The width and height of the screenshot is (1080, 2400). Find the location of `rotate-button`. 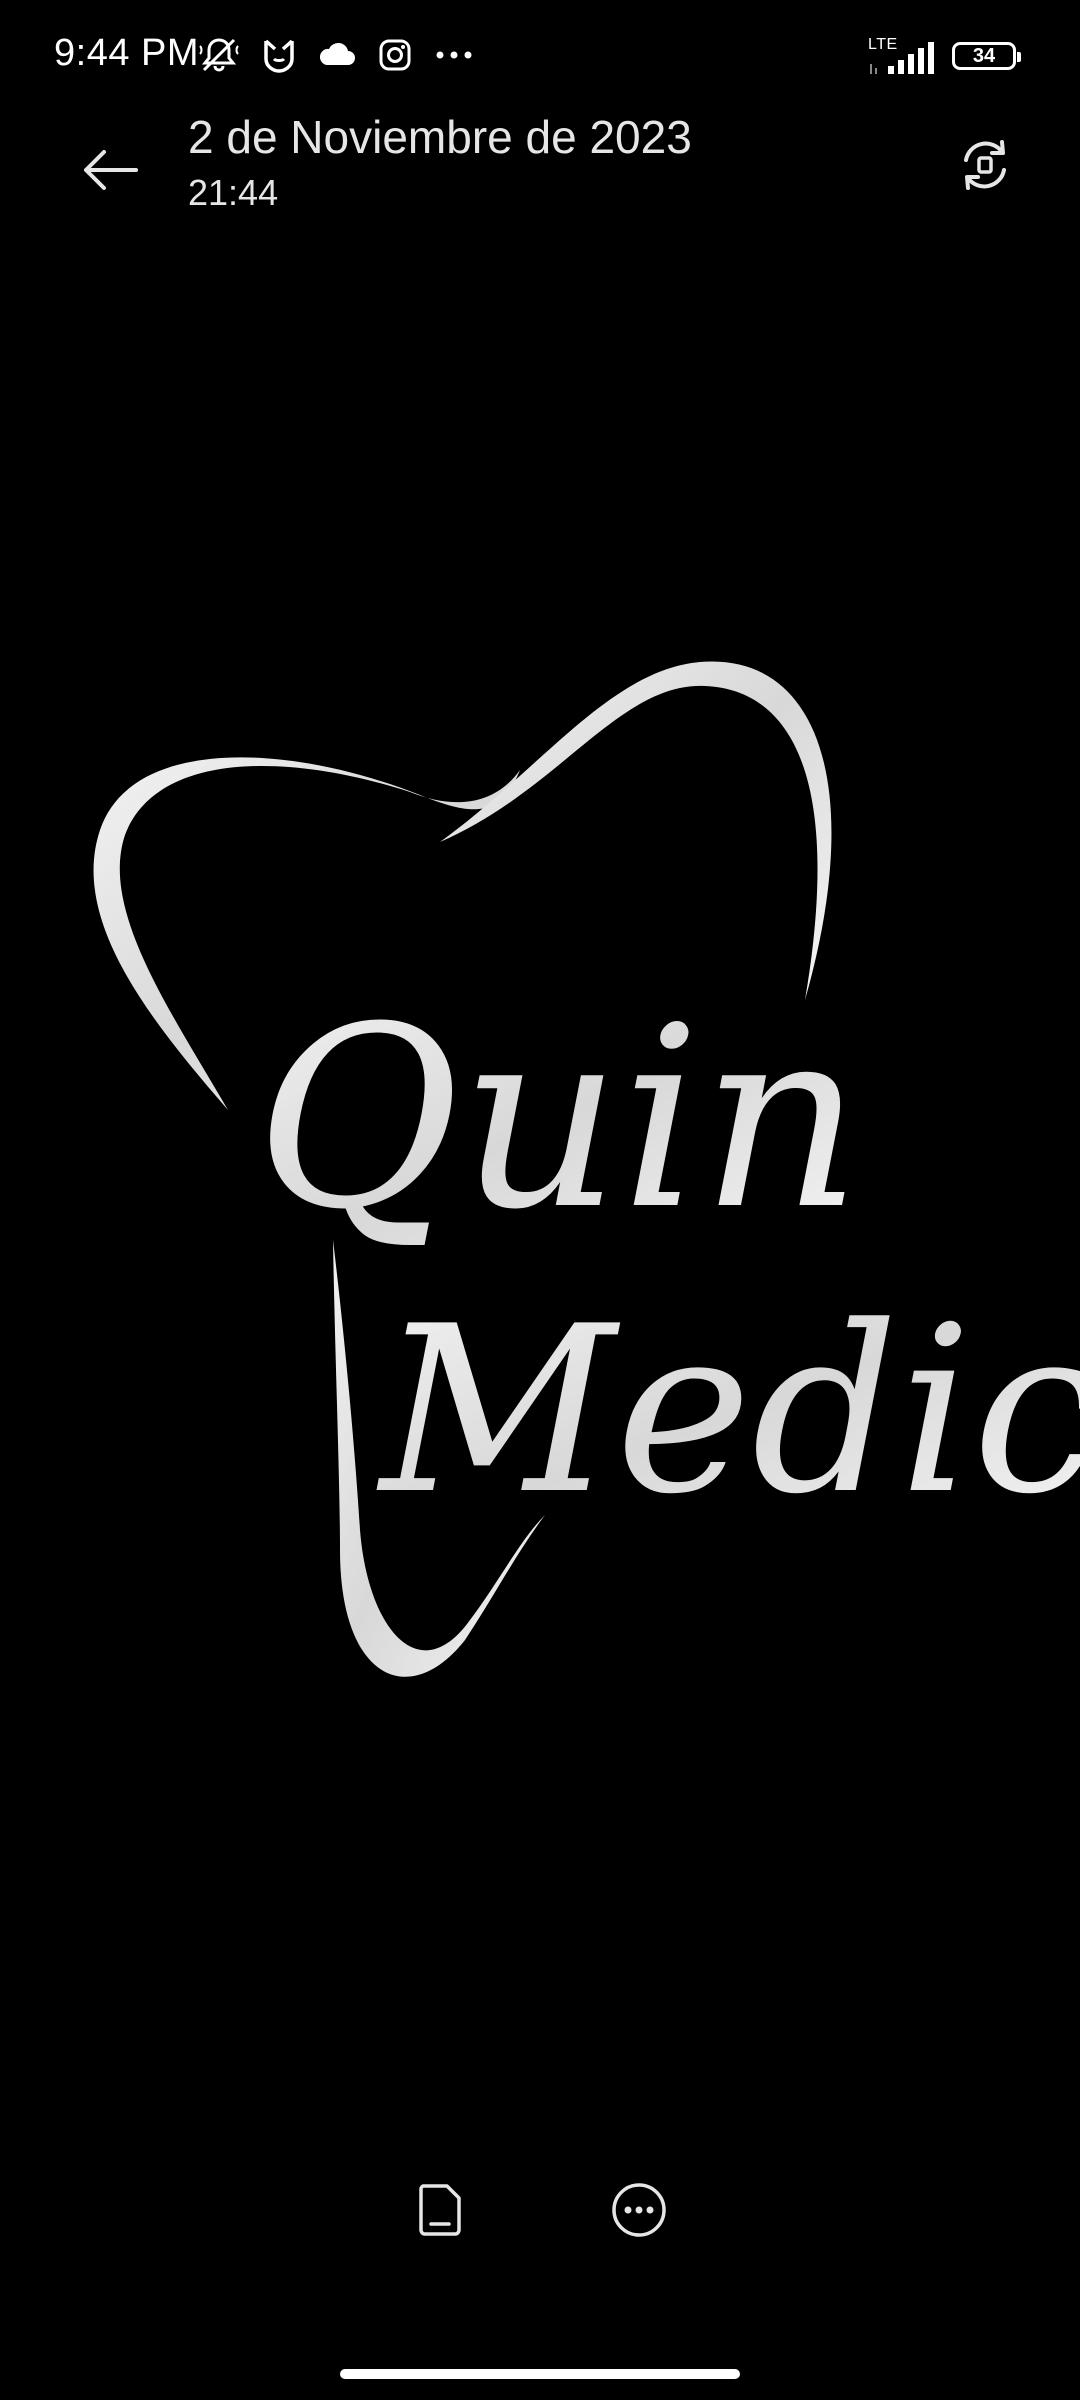

rotate-button is located at coordinates (985, 165).